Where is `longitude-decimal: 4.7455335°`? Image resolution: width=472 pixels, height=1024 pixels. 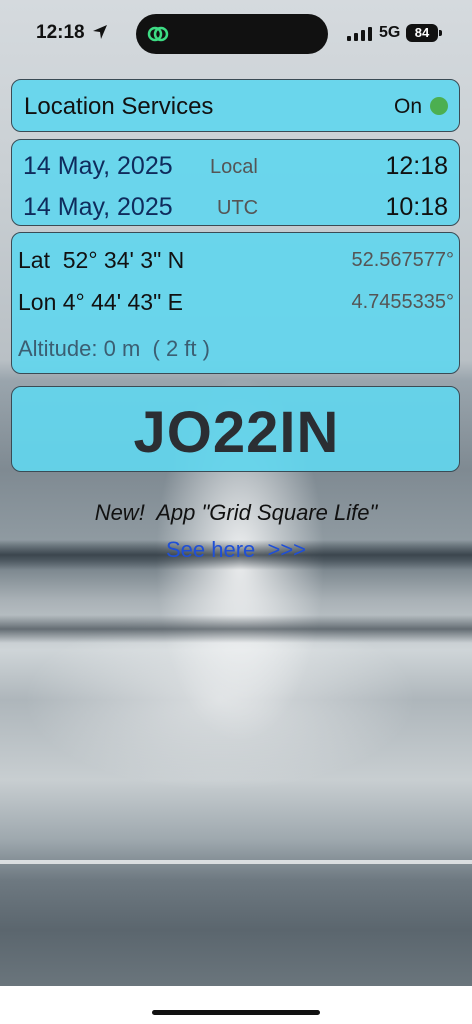 longitude-decimal: 4.7455335° is located at coordinates (402, 302).